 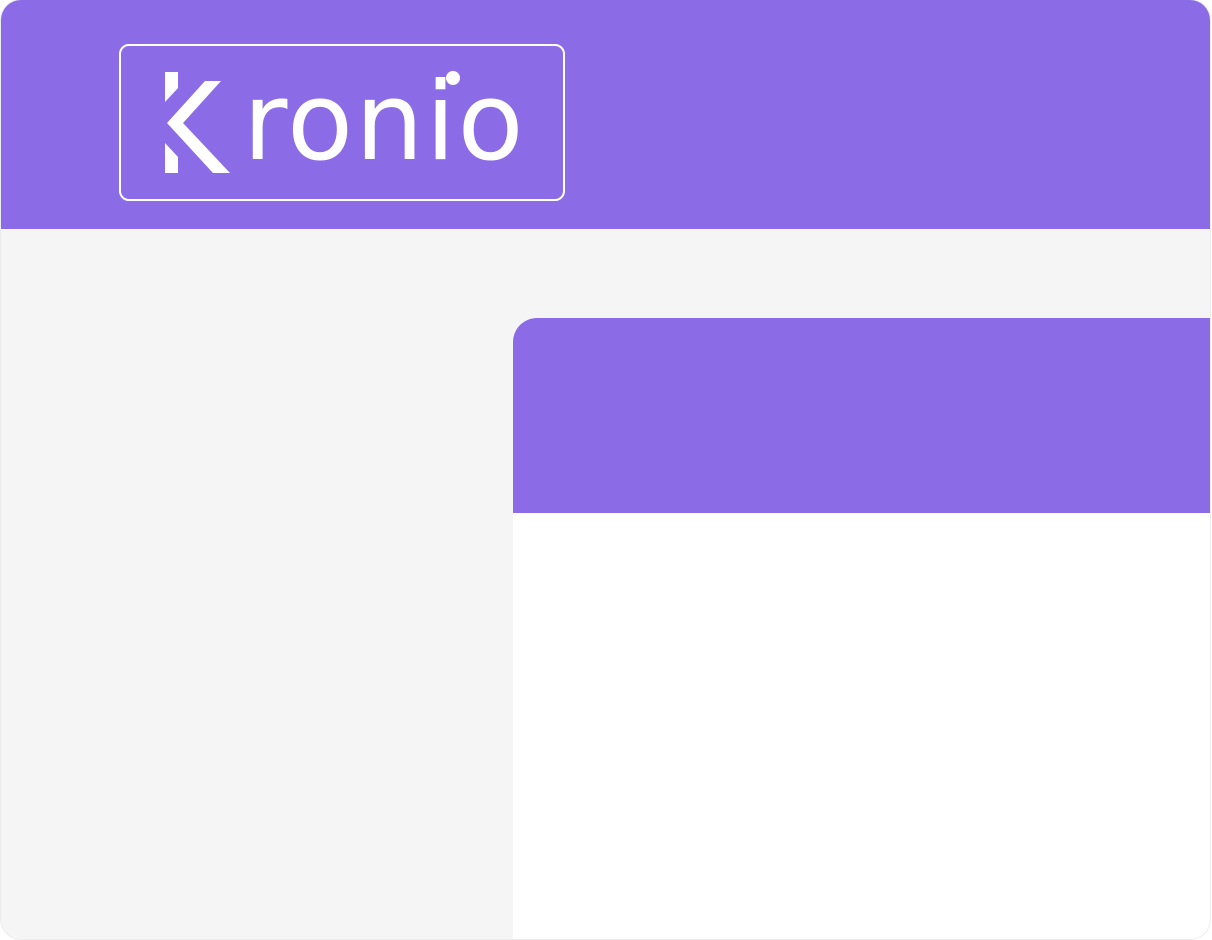 What do you see at coordinates (384, 122) in the screenshot?
I see `logo-wordmark: ronio` at bounding box center [384, 122].